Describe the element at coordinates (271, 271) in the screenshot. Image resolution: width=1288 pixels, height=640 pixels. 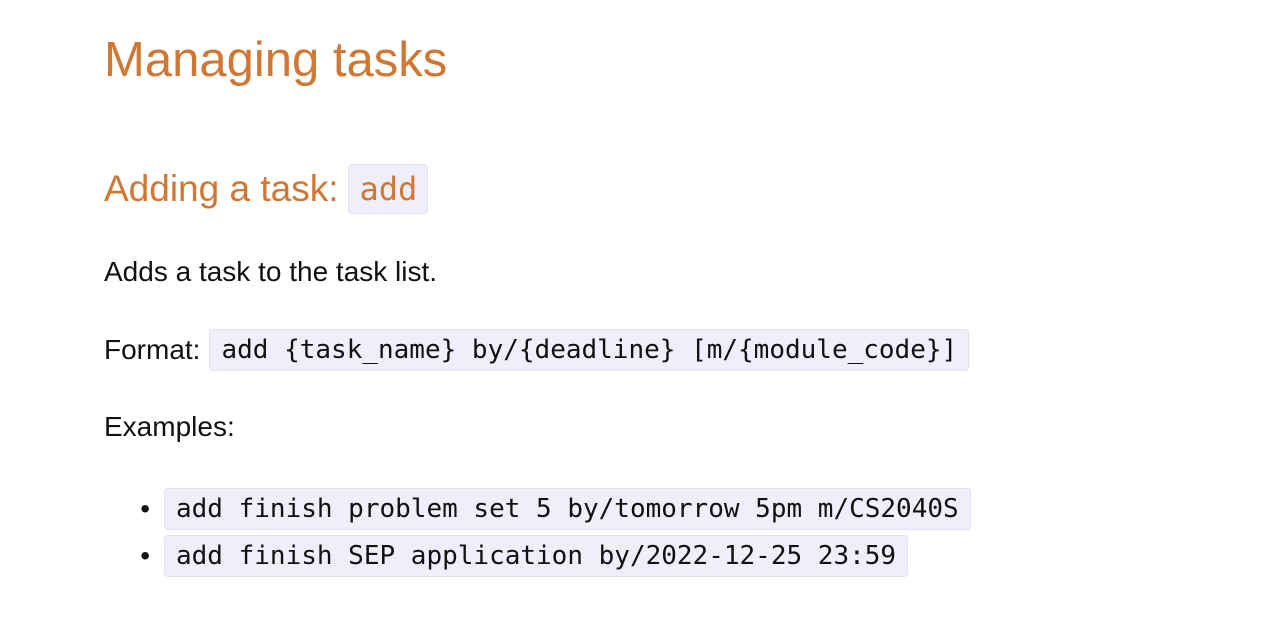
I see `command-description: Adds a task to the task list.` at that location.